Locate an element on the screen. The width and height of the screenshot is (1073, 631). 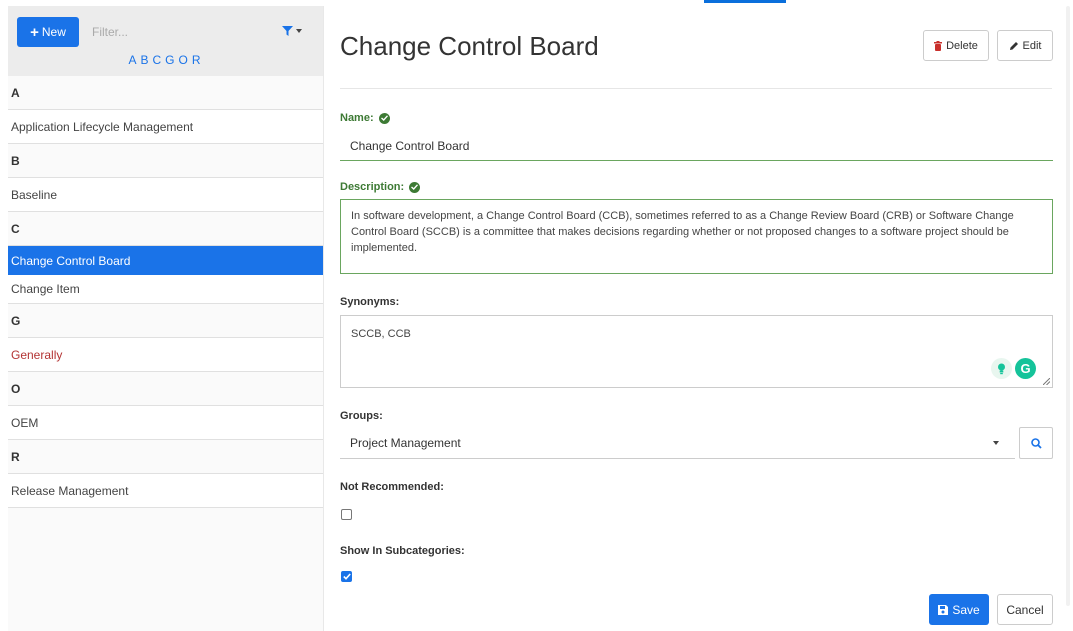
edit-button: Edit is located at coordinates (1025, 45).